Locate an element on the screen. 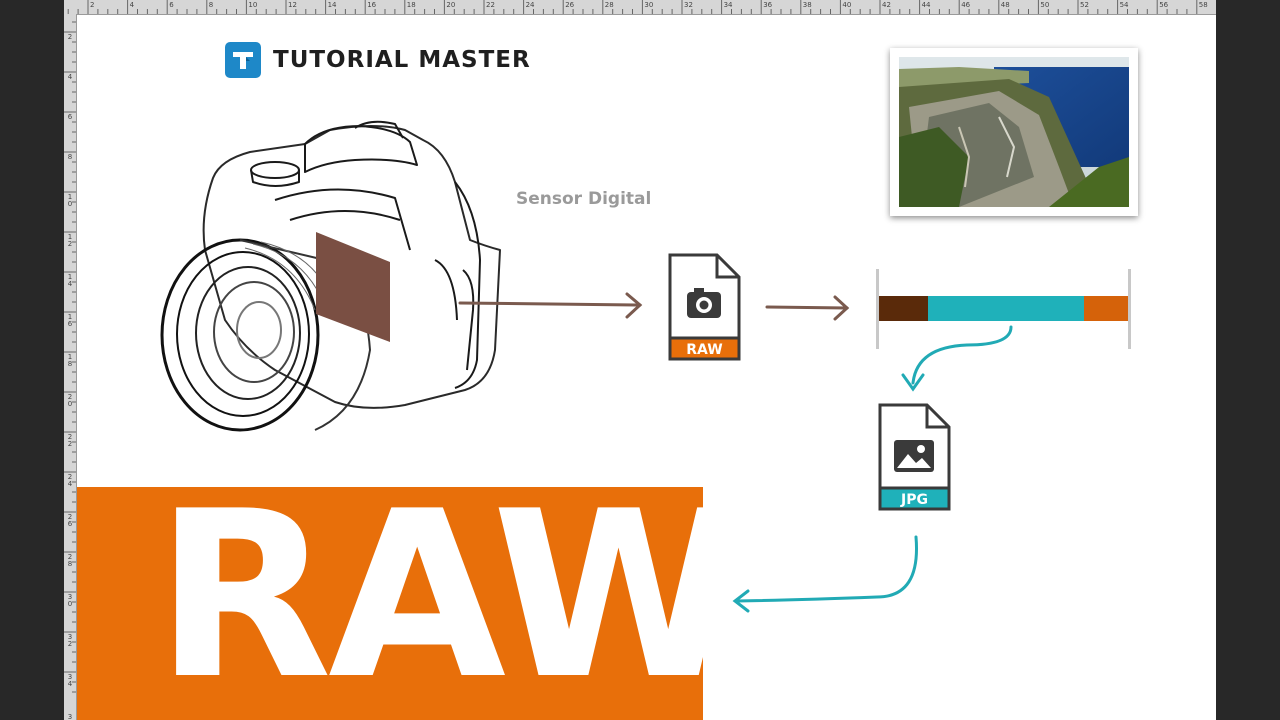 This screenshot has width=1280, height=720. horizontal-ruler-label: 16 is located at coordinates (372, 5).